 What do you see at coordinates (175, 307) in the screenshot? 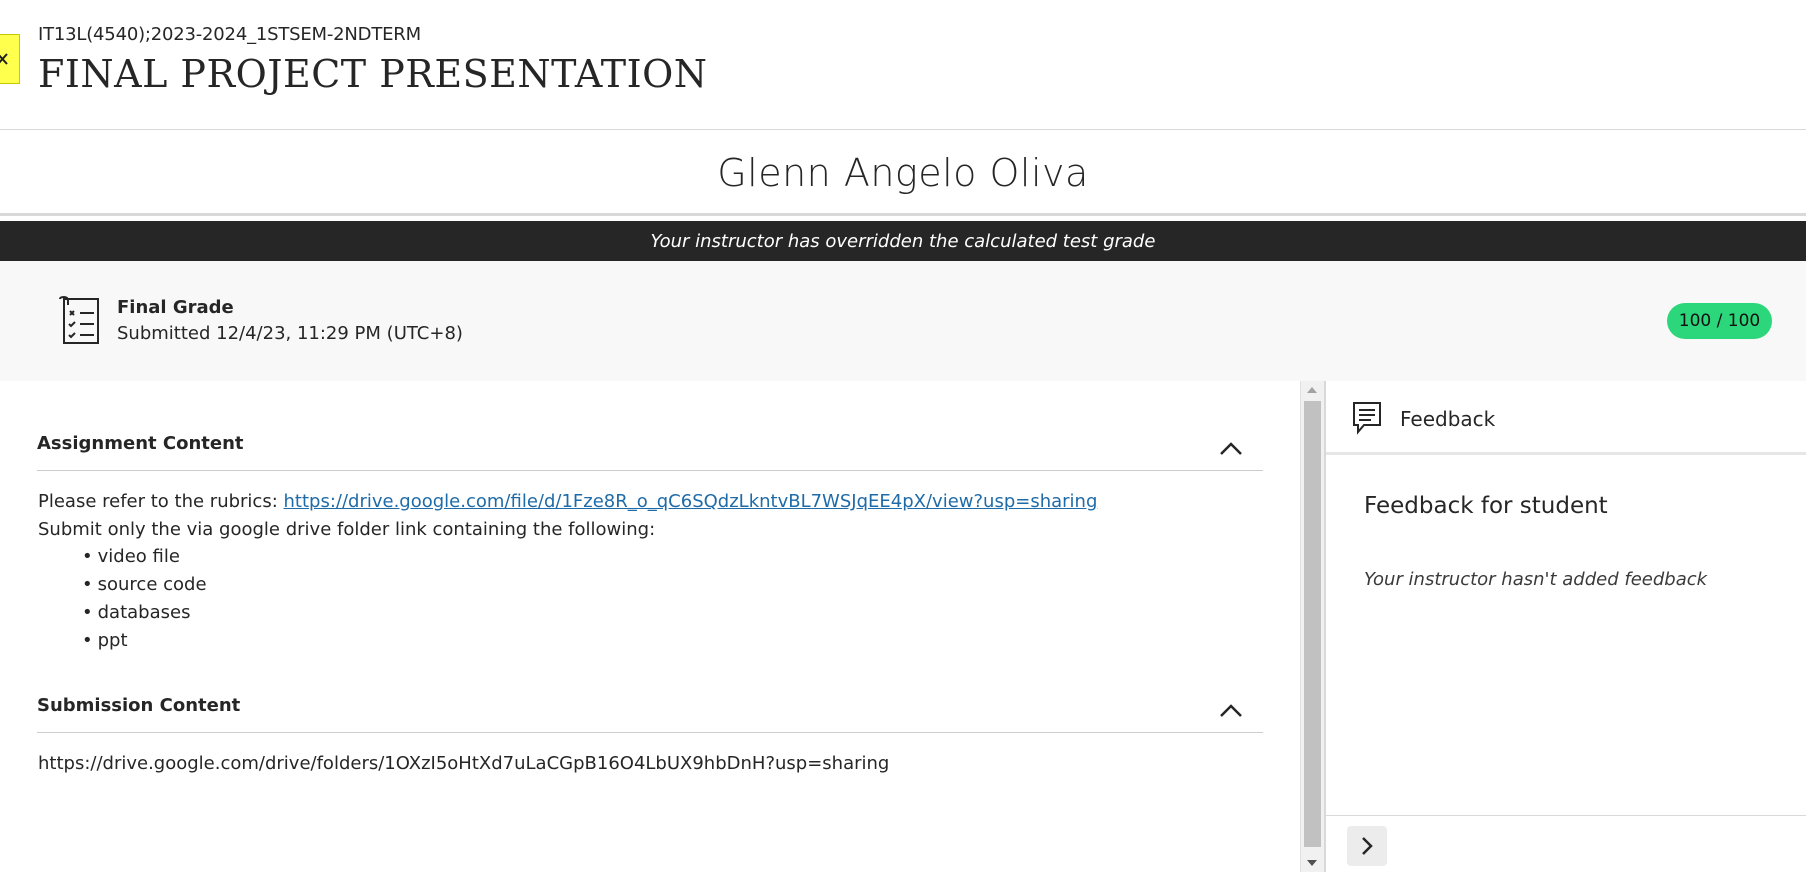
I see `grade-label: Final Grade` at bounding box center [175, 307].